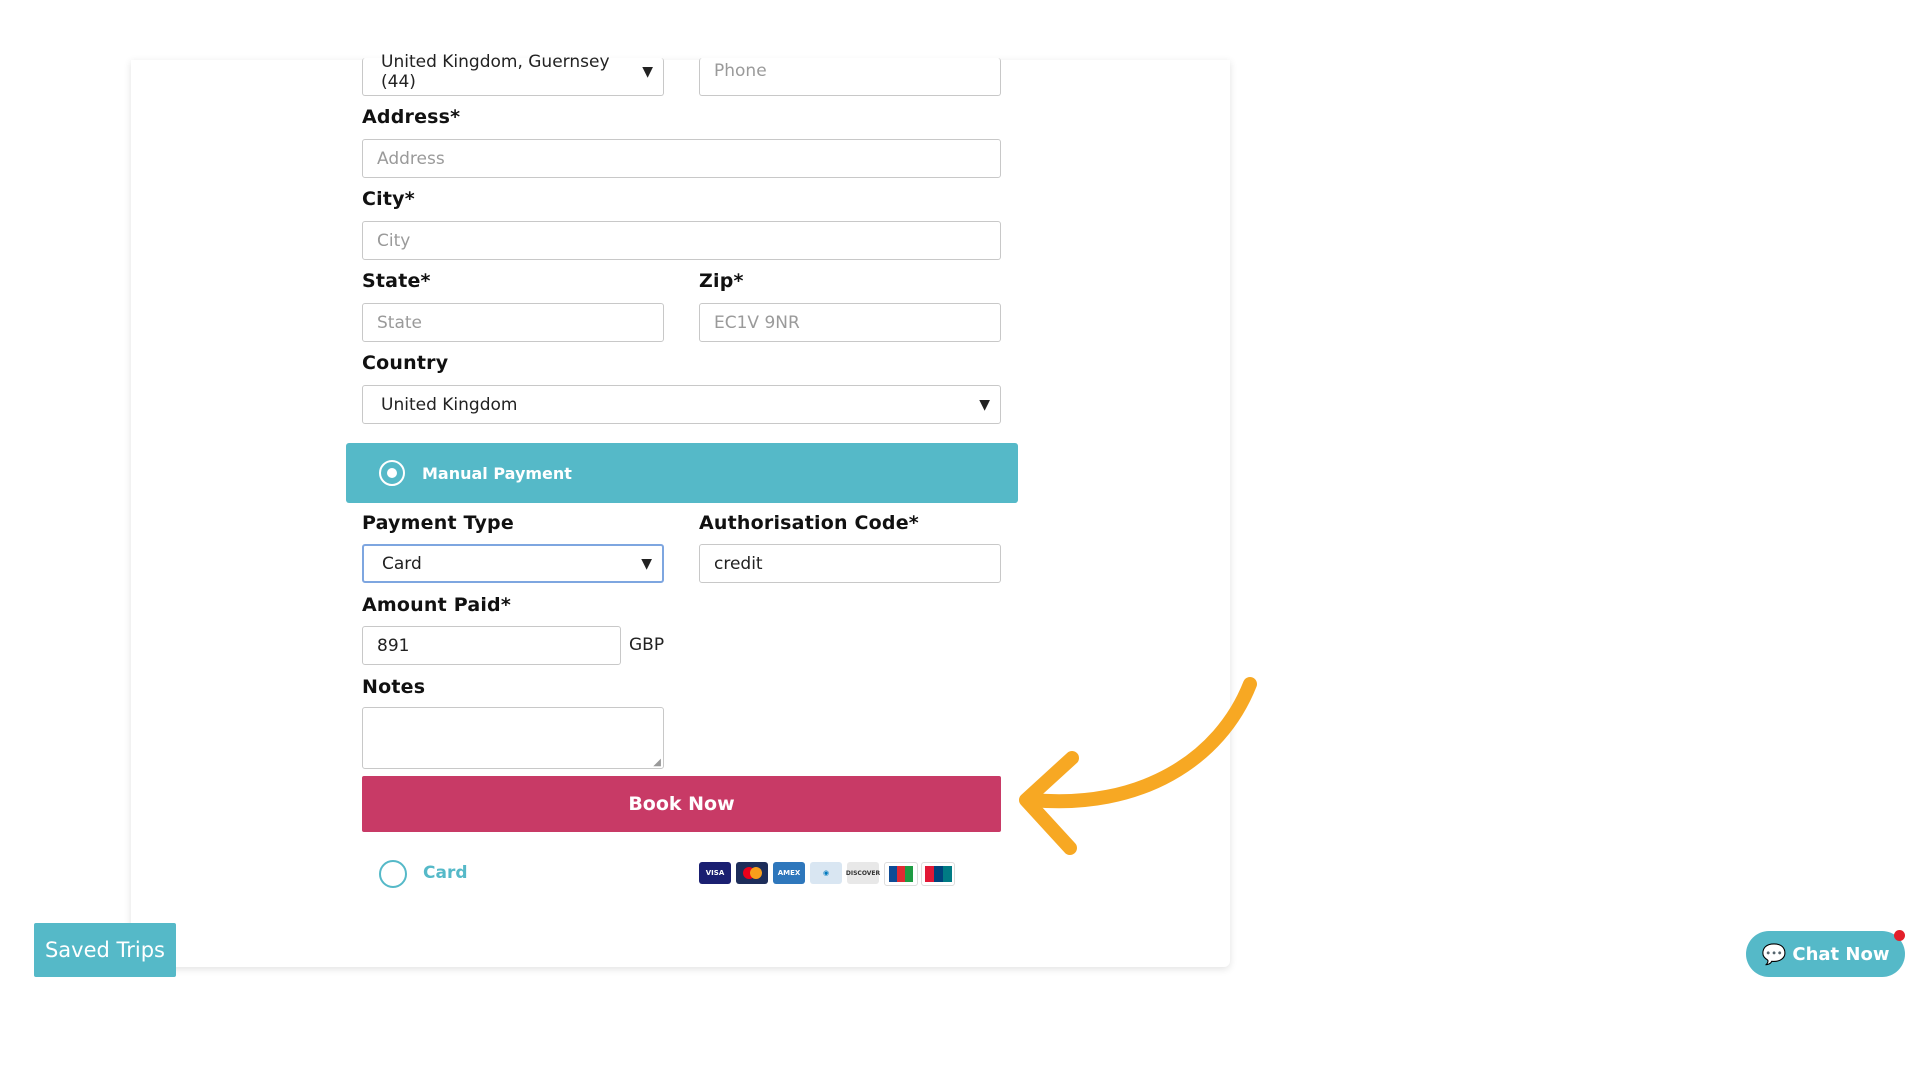 The height and width of the screenshot is (1080, 1920). What do you see at coordinates (497, 473) in the screenshot?
I see `manual-payment-label: Manual Payment` at bounding box center [497, 473].